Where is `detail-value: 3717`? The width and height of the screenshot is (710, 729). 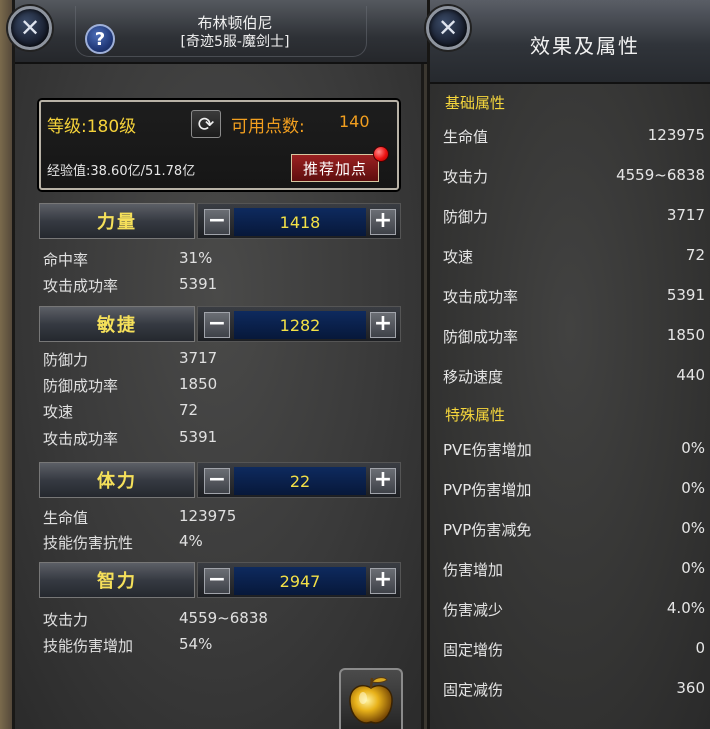 detail-value: 3717 is located at coordinates (198, 358).